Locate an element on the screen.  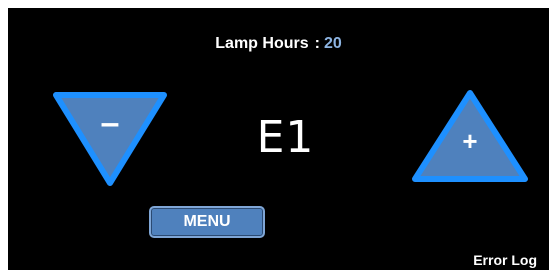
increment-button: + is located at coordinates (470, 136).